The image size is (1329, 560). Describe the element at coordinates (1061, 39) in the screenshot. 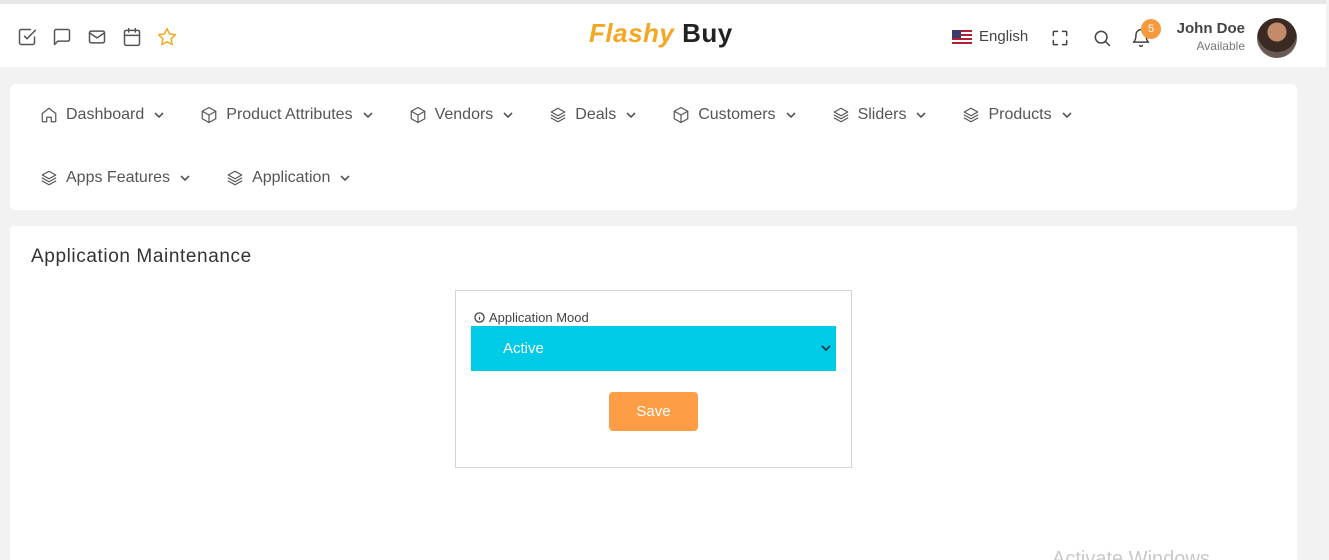

I see `fullscreen-icon` at that location.